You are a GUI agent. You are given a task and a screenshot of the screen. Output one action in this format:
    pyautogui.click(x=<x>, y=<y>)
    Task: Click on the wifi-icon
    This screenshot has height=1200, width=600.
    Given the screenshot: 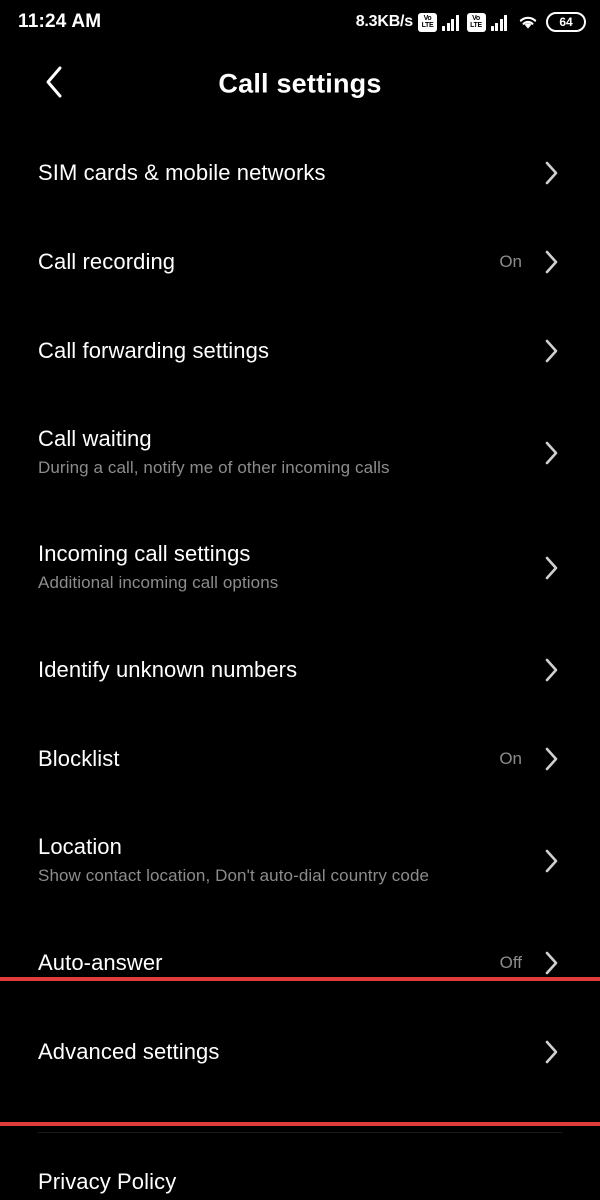 What is the action you would take?
    pyautogui.click(x=528, y=22)
    